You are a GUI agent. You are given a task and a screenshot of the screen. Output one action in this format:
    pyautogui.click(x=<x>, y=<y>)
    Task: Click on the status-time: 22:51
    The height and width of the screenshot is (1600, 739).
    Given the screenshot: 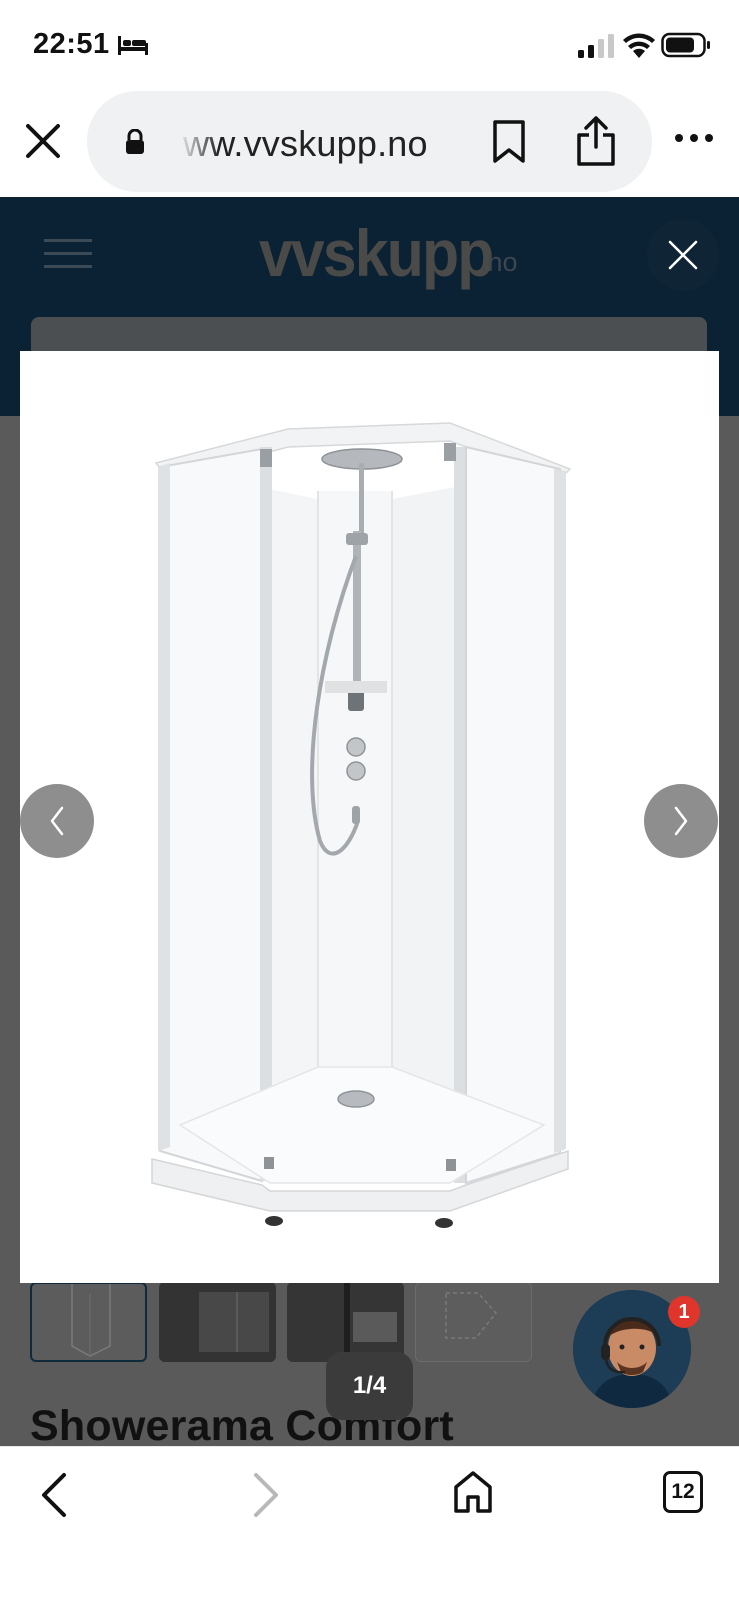 What is the action you would take?
    pyautogui.click(x=71, y=44)
    